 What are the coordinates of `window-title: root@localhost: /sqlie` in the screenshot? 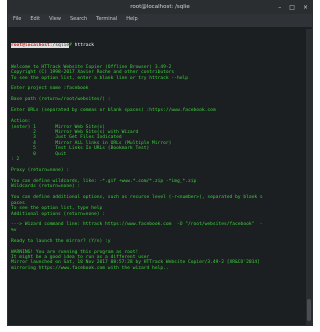 It's located at (160, 7).